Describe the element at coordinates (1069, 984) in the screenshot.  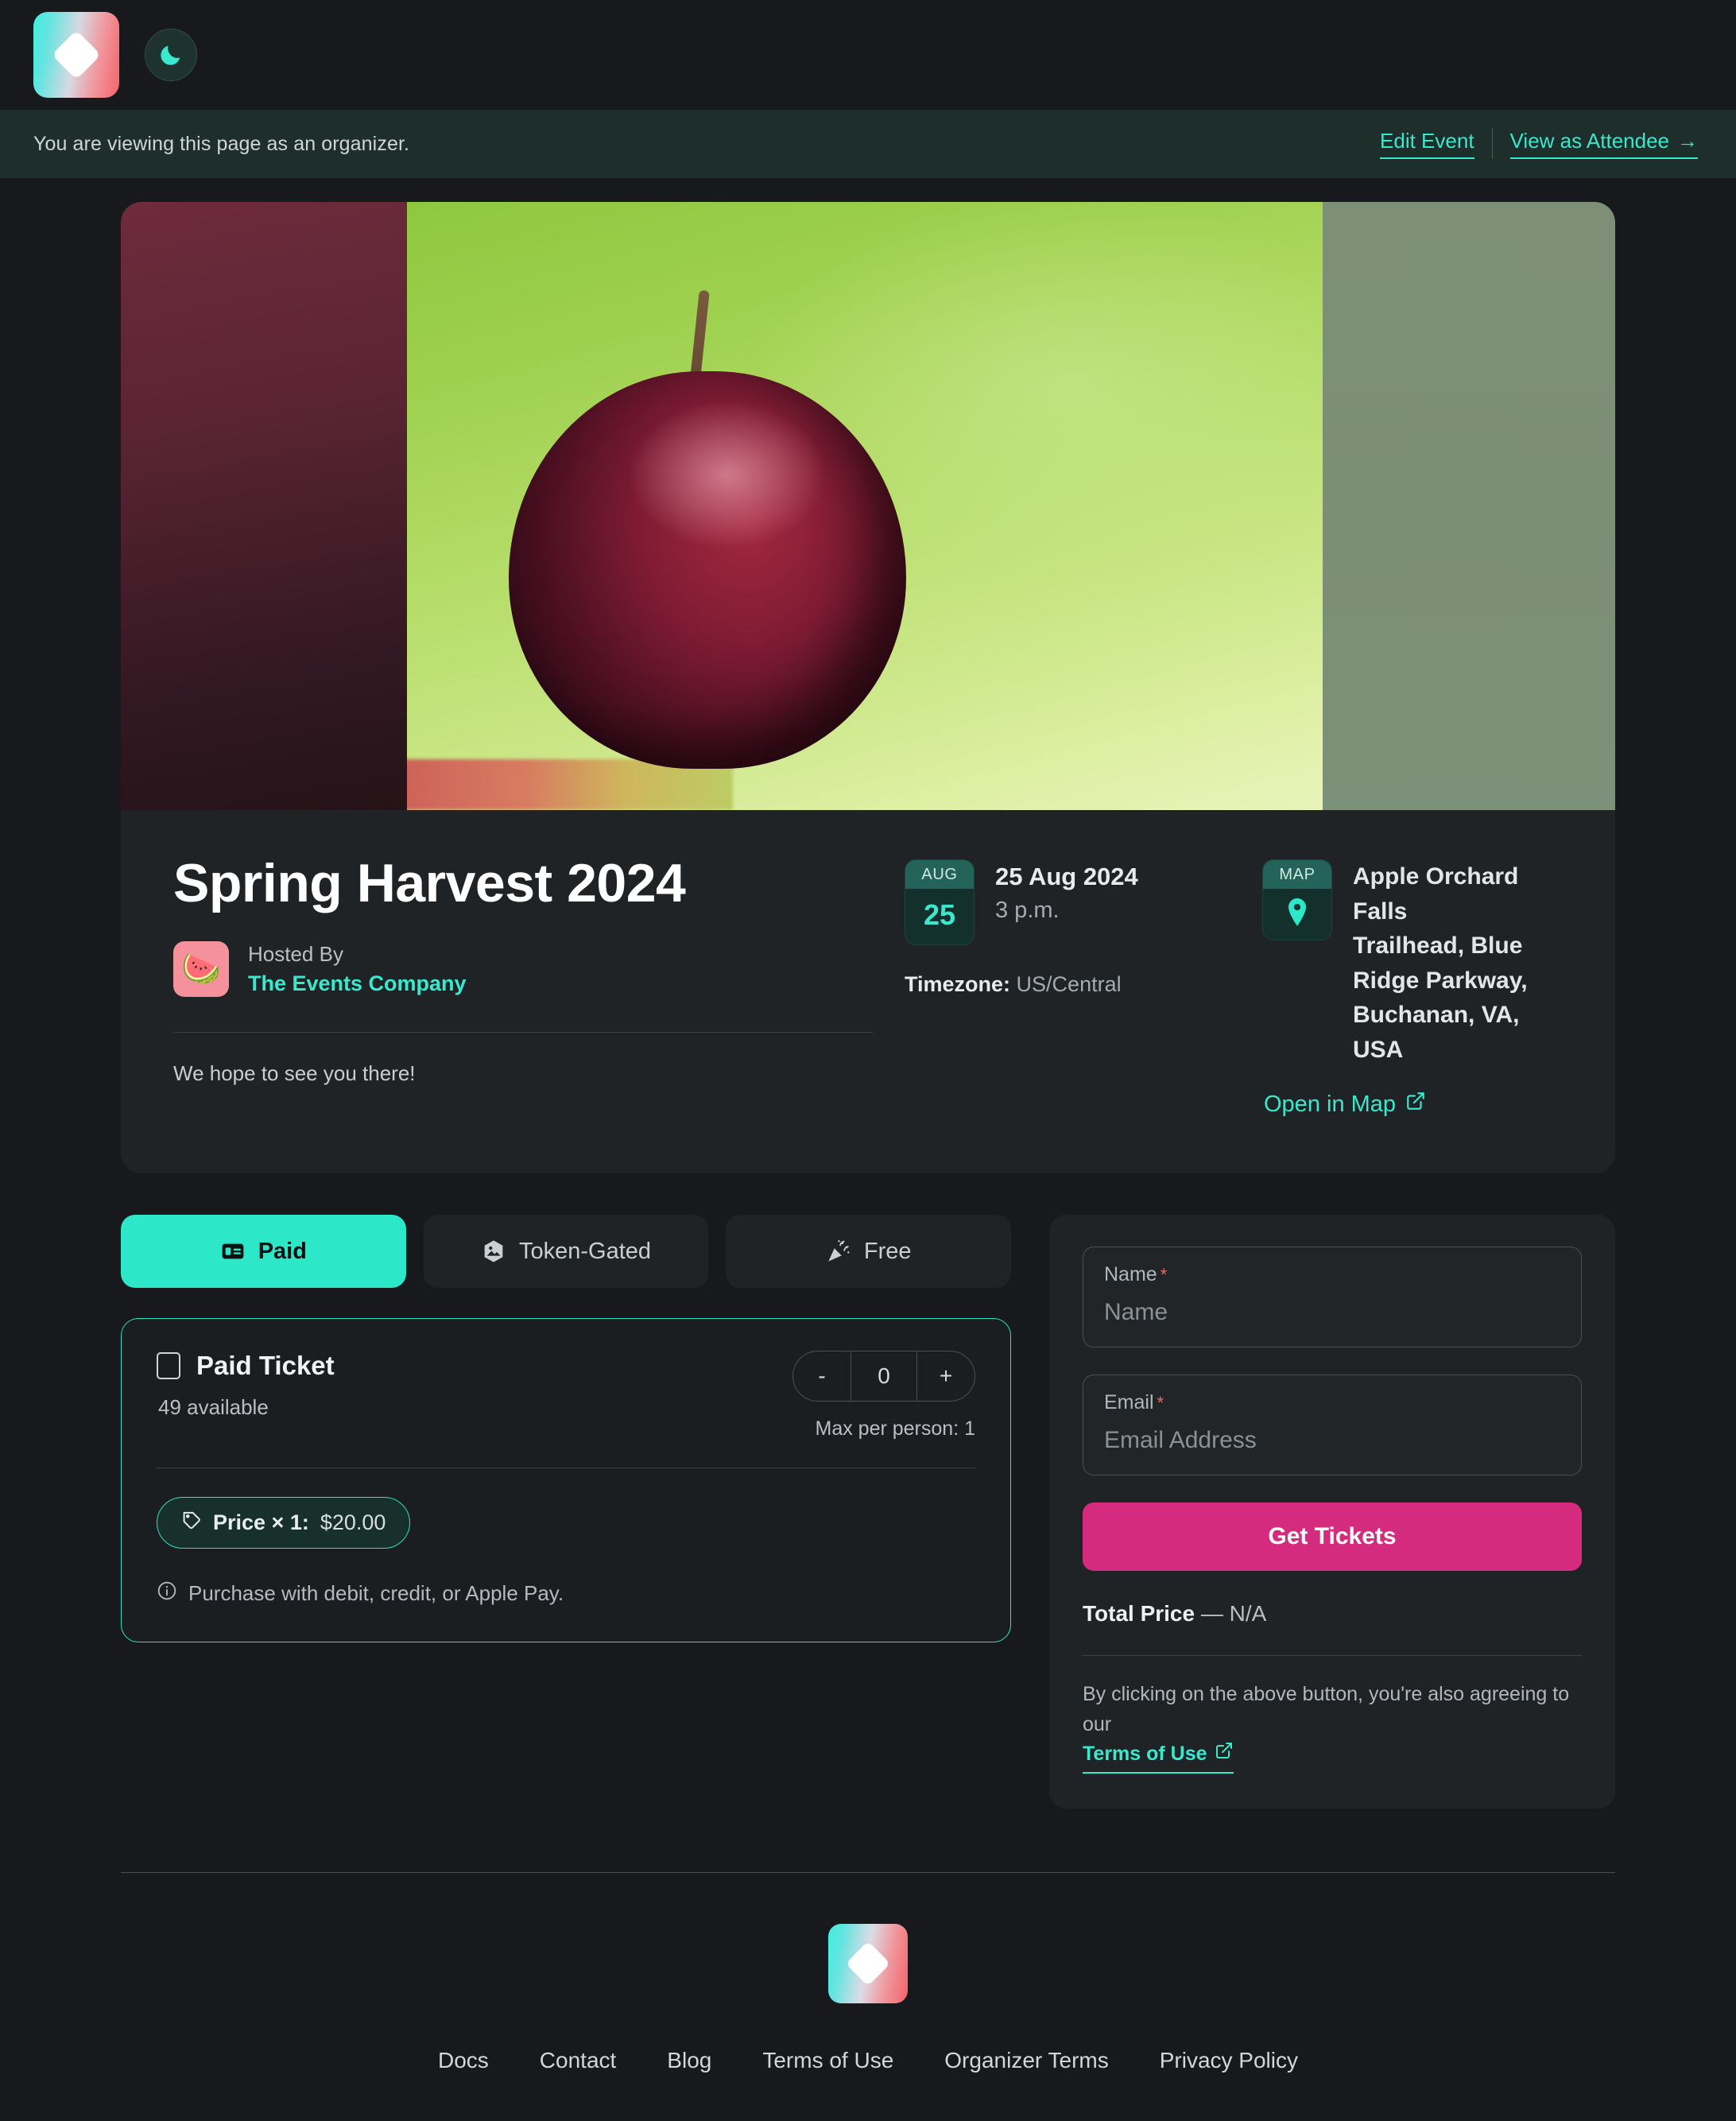
I see `timezone-value: US/Central` at that location.